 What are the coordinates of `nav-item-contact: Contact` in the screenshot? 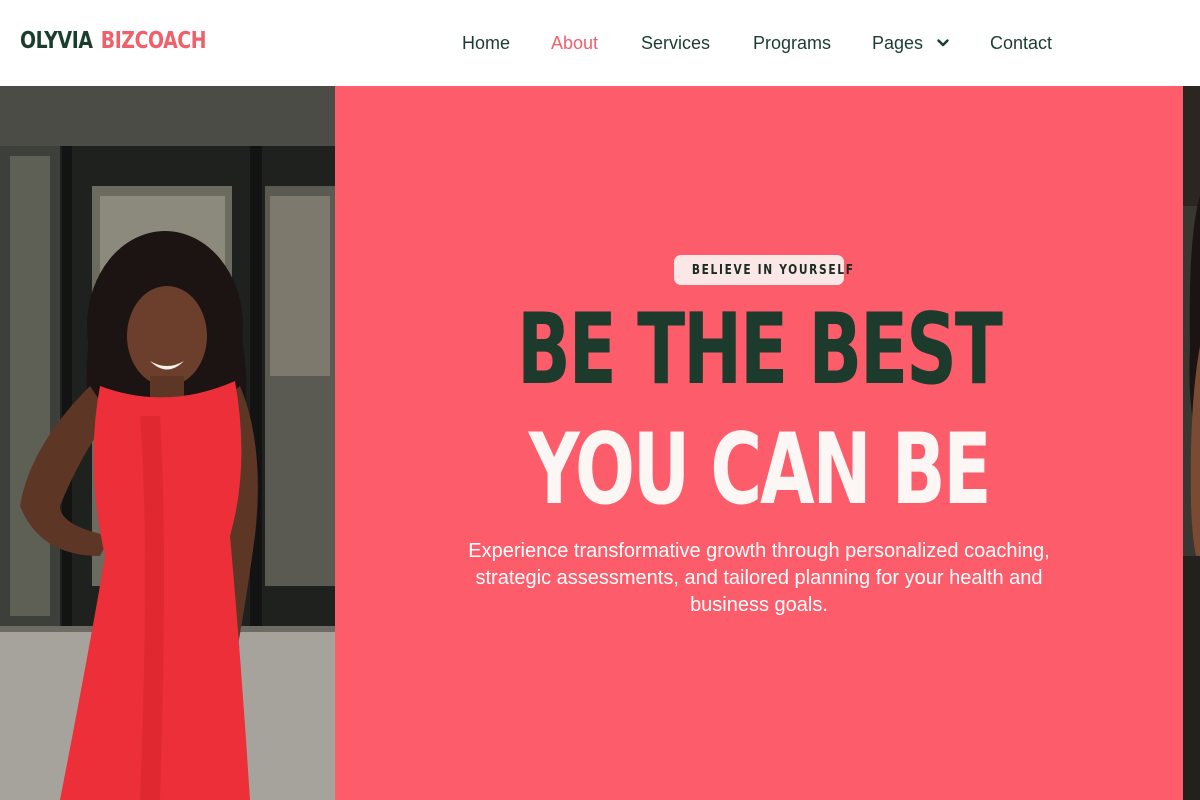 It's located at (1021, 43).